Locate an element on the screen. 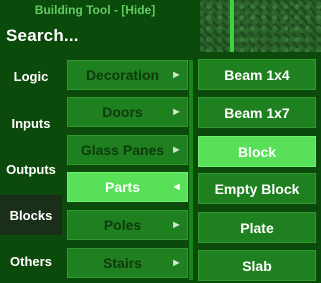 The image size is (321, 283). category-blocks: Blocks is located at coordinates (31, 215).